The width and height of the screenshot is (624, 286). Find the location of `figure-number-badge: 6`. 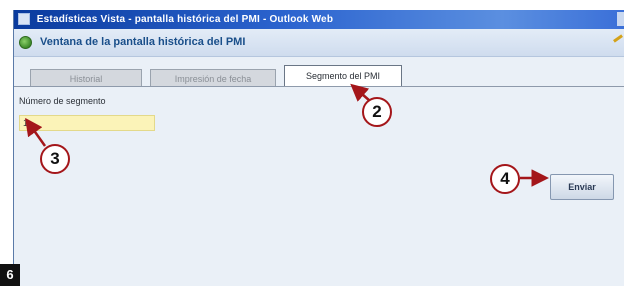

figure-number-badge: 6 is located at coordinates (10, 275).